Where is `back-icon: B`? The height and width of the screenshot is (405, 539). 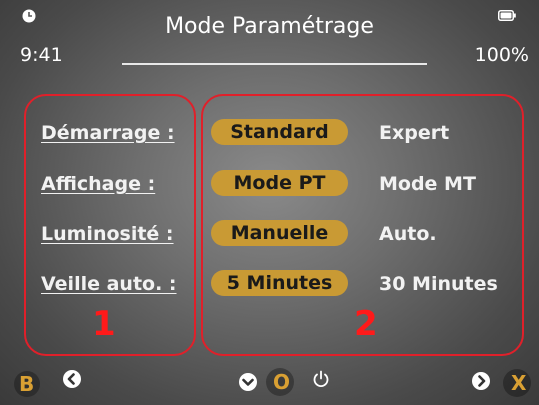
back-icon: B is located at coordinates (27, 384).